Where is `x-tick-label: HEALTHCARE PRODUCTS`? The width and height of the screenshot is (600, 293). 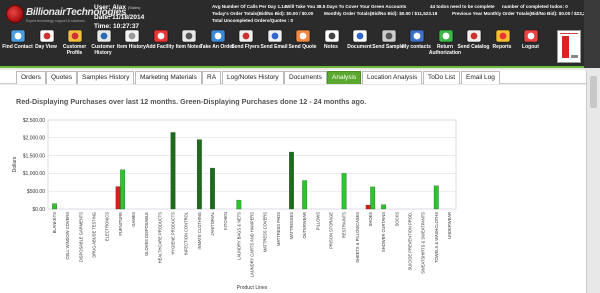 x-tick-label: HEALTHCARE PRODUCTS is located at coordinates (159, 238).